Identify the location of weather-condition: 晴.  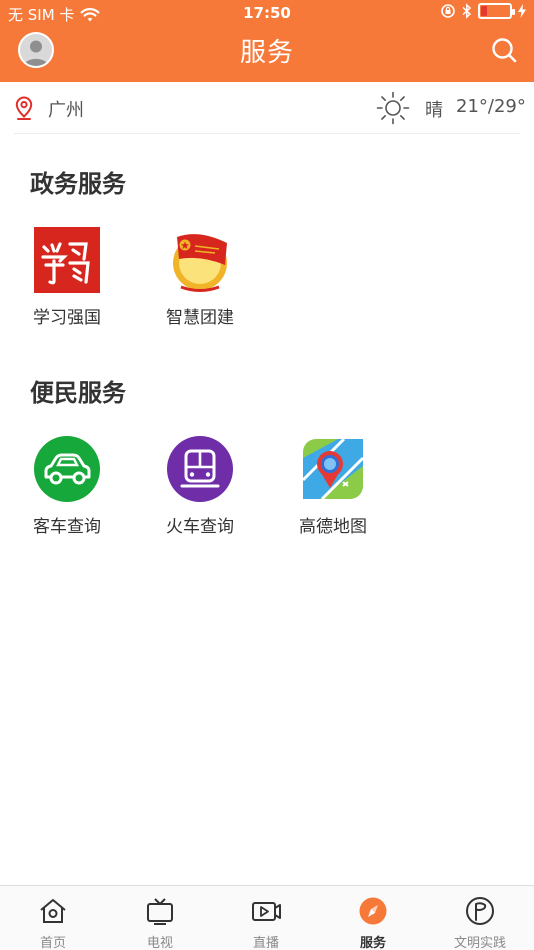
(434, 110).